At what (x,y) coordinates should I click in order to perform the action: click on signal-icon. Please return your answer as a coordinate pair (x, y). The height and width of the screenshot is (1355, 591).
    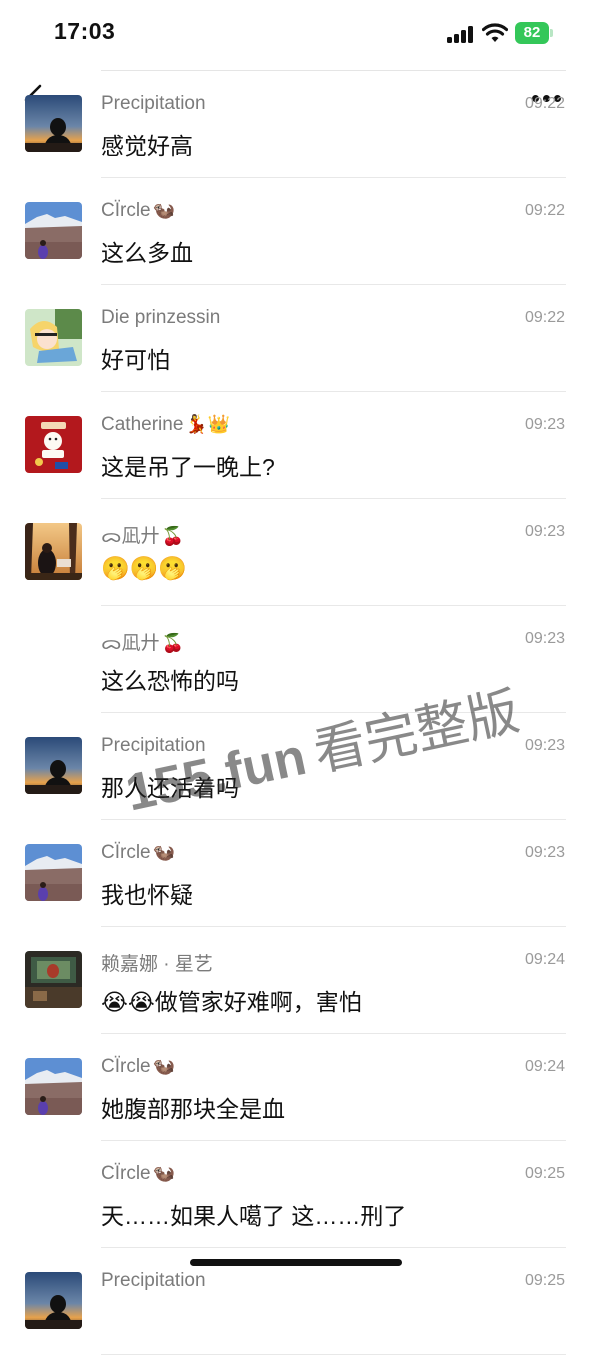
    Looking at the image, I should click on (461, 34).